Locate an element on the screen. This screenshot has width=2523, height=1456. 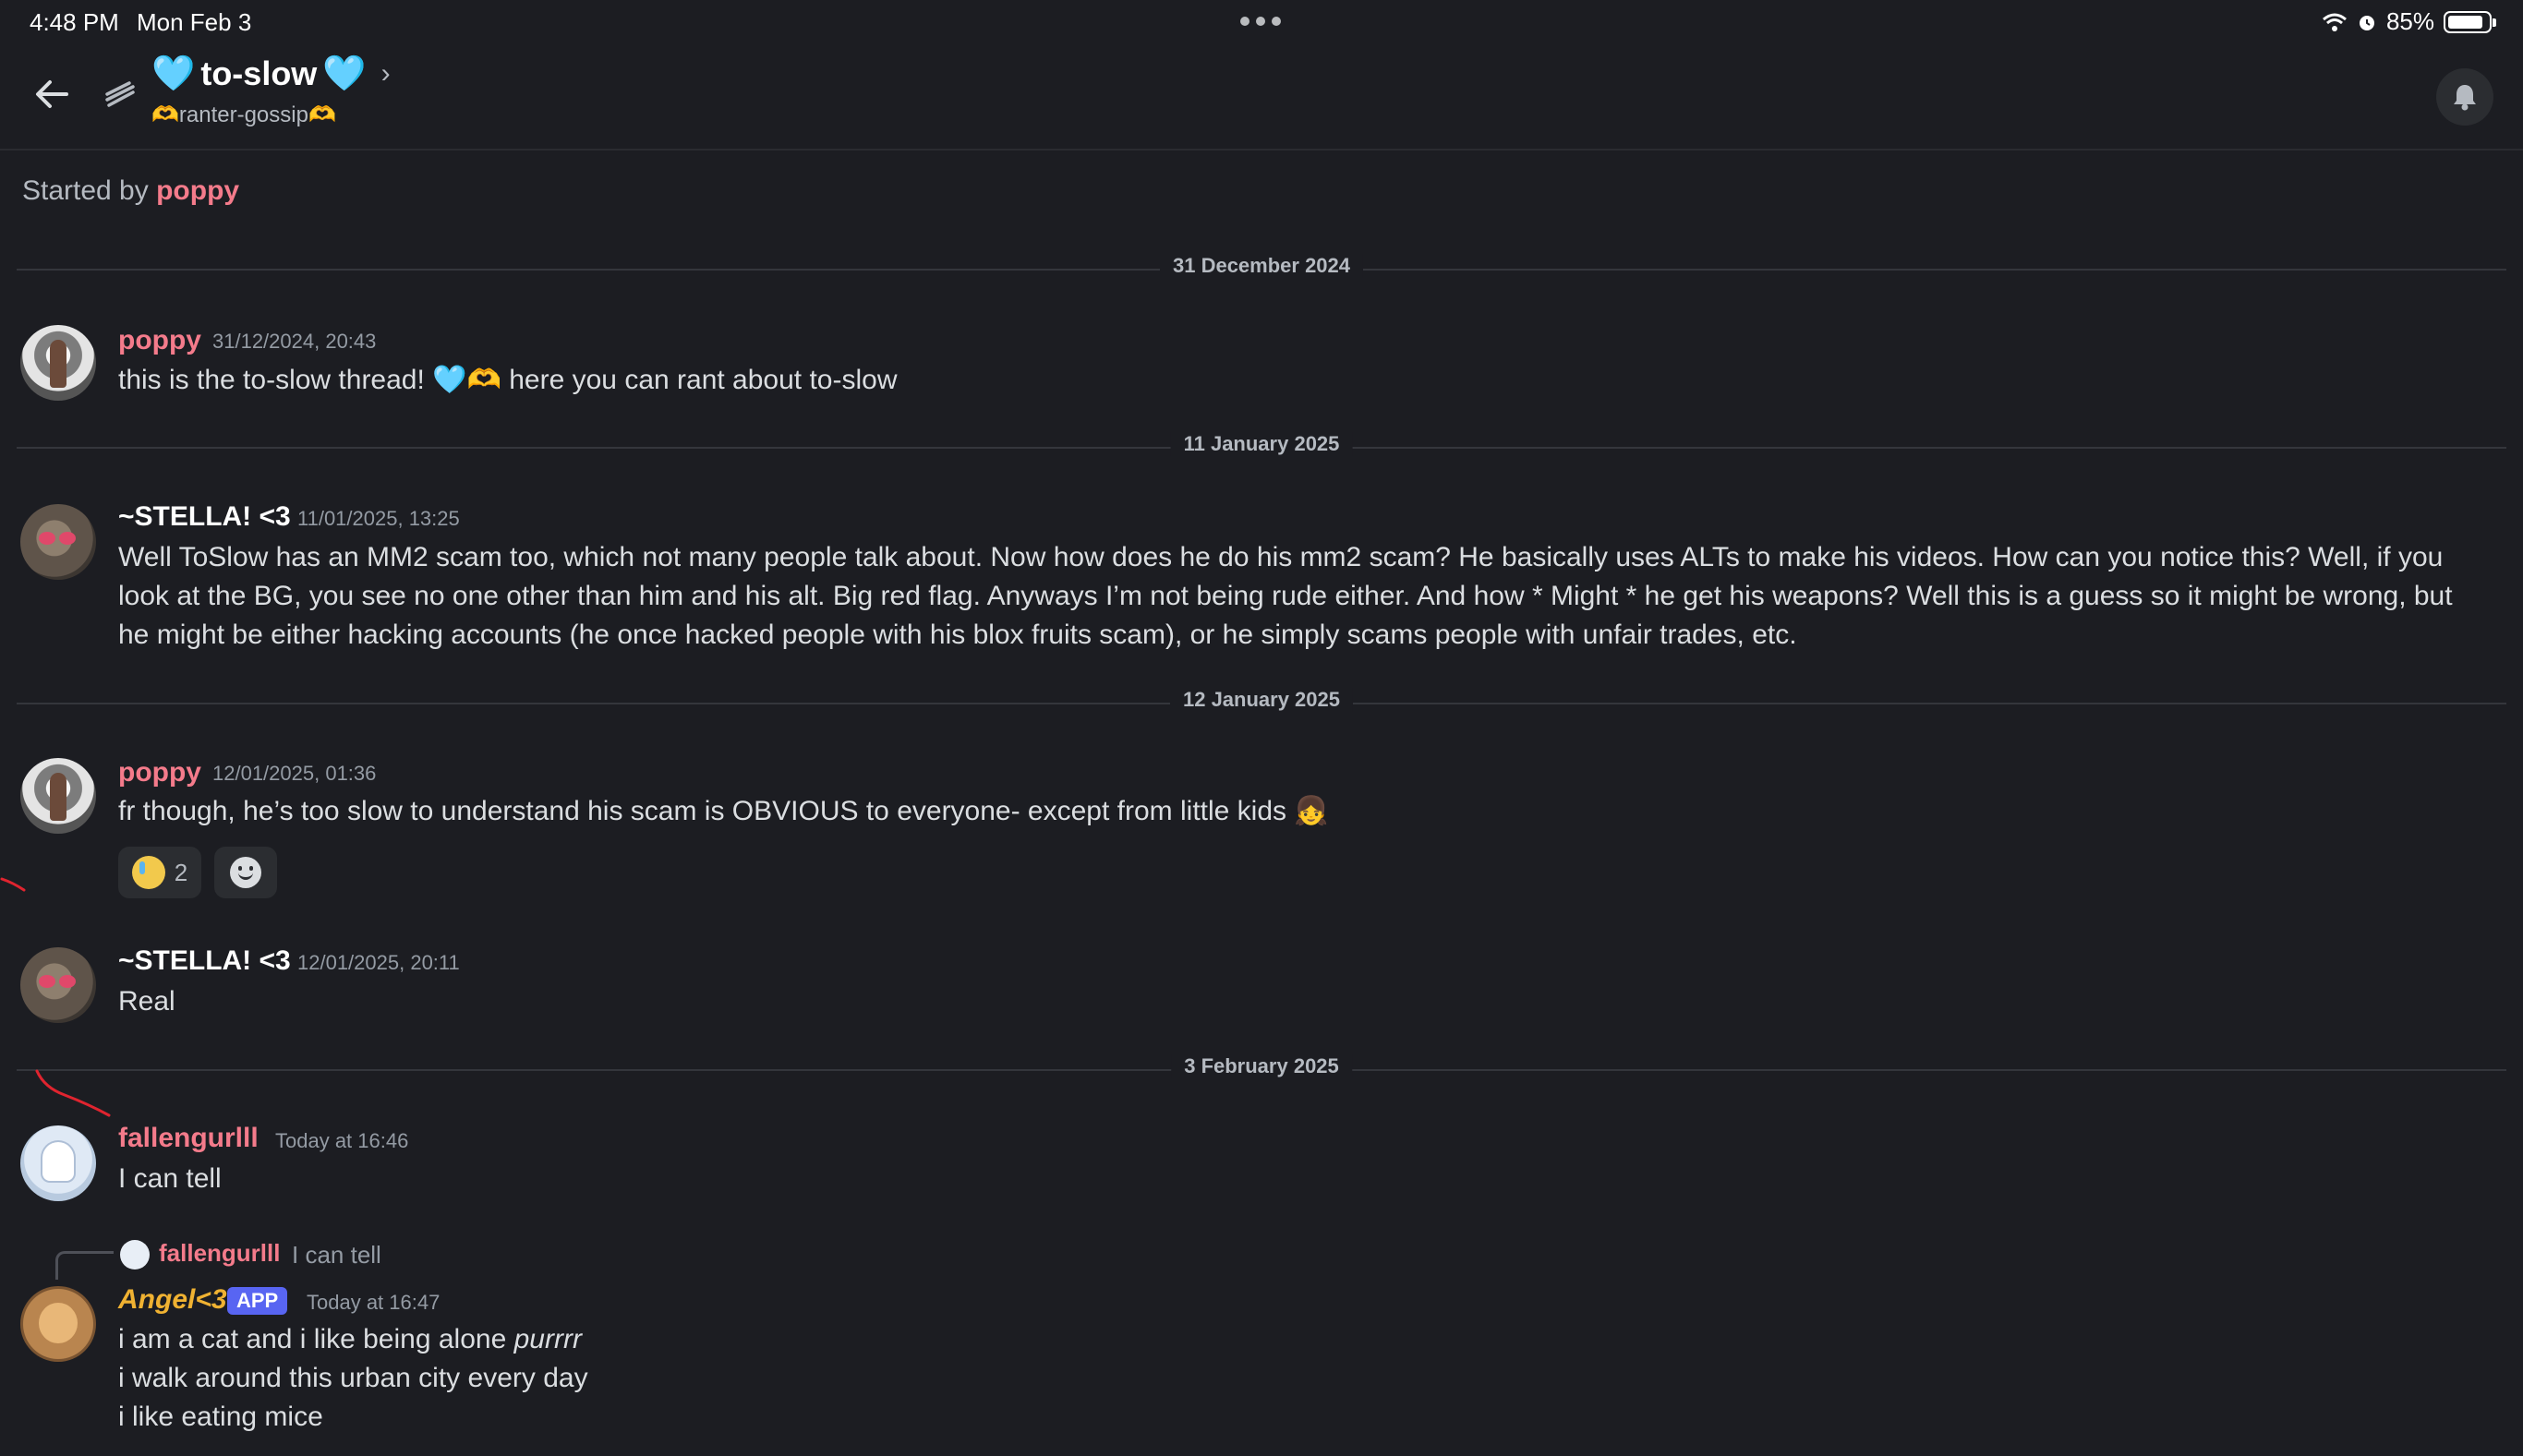
reply-connector is located at coordinates (84, 1265).